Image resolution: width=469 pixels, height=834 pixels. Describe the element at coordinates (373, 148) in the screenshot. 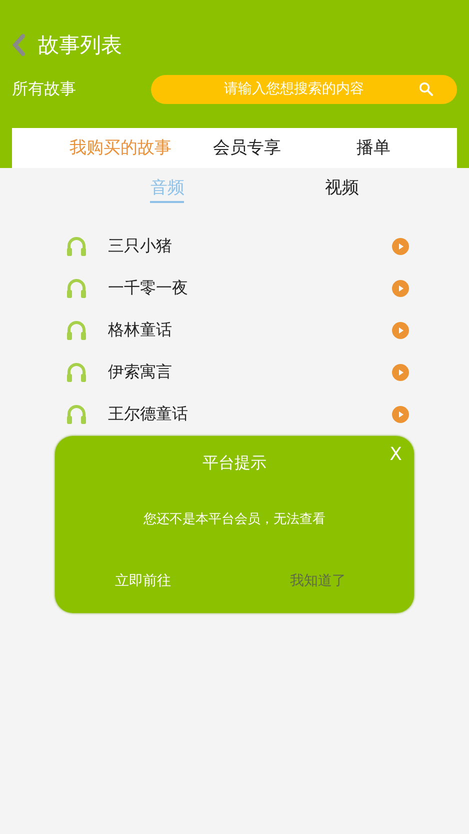

I see `tab: 播单` at that location.